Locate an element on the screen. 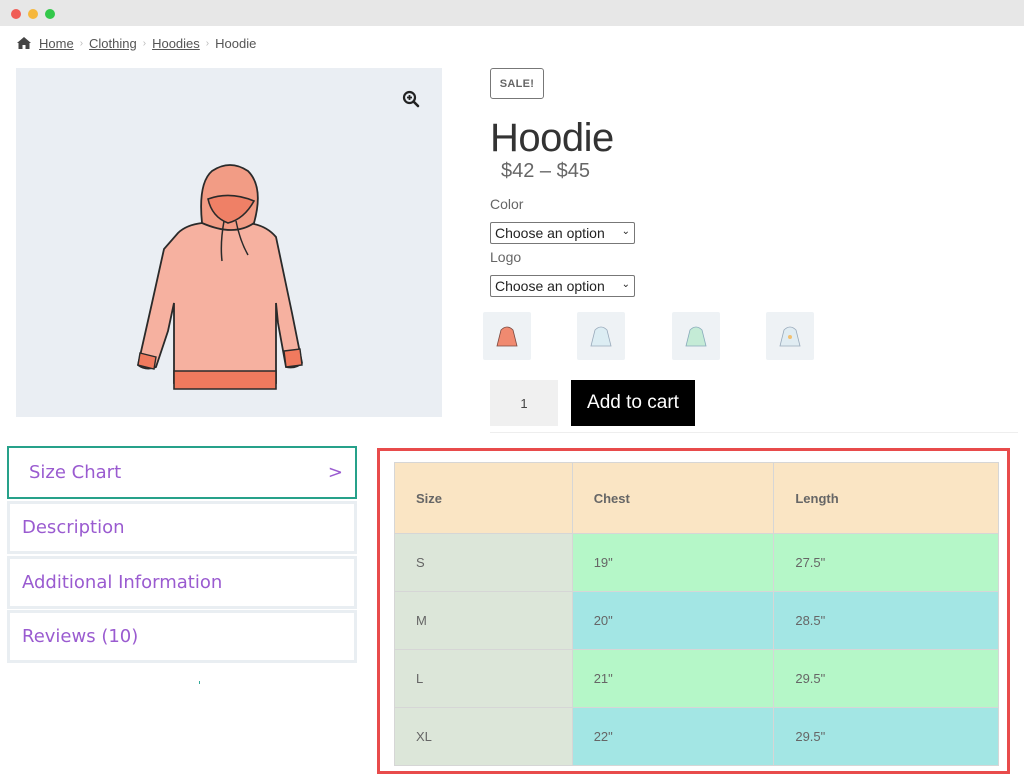  color-label: Color is located at coordinates (507, 204).